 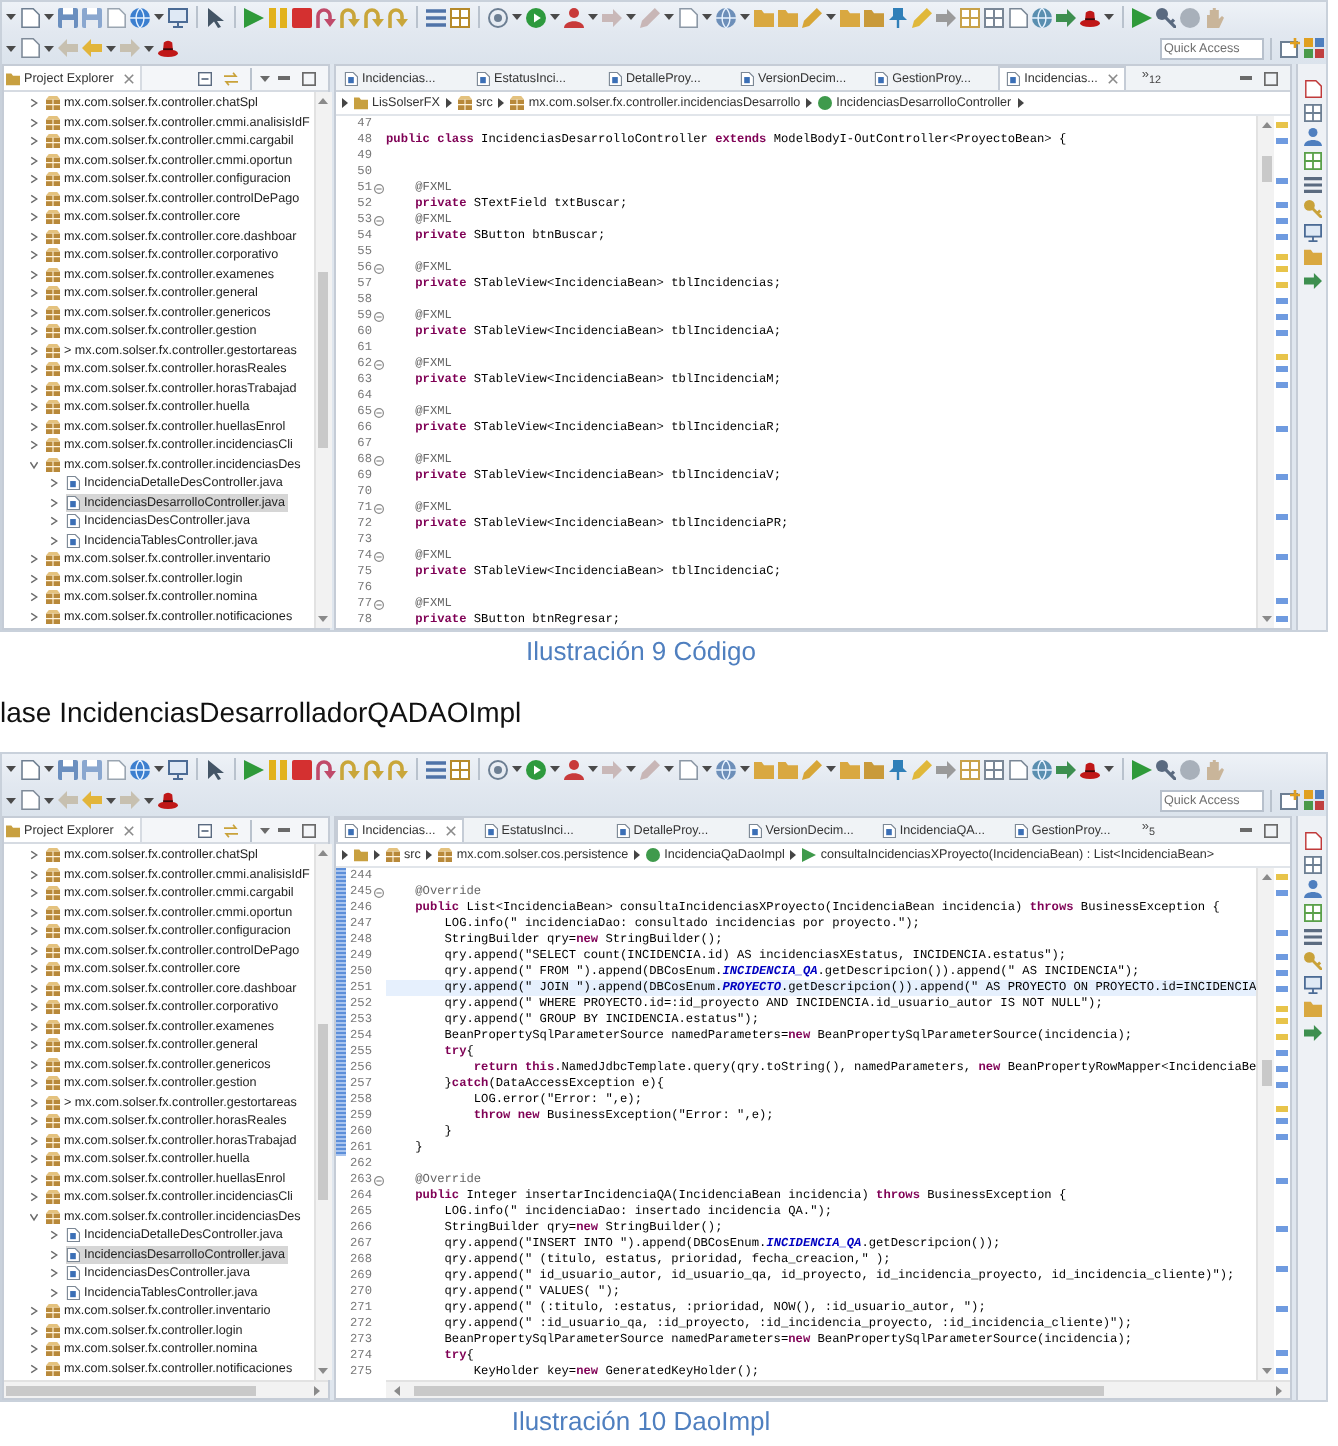 I want to click on target-icon, so click(x=498, y=769).